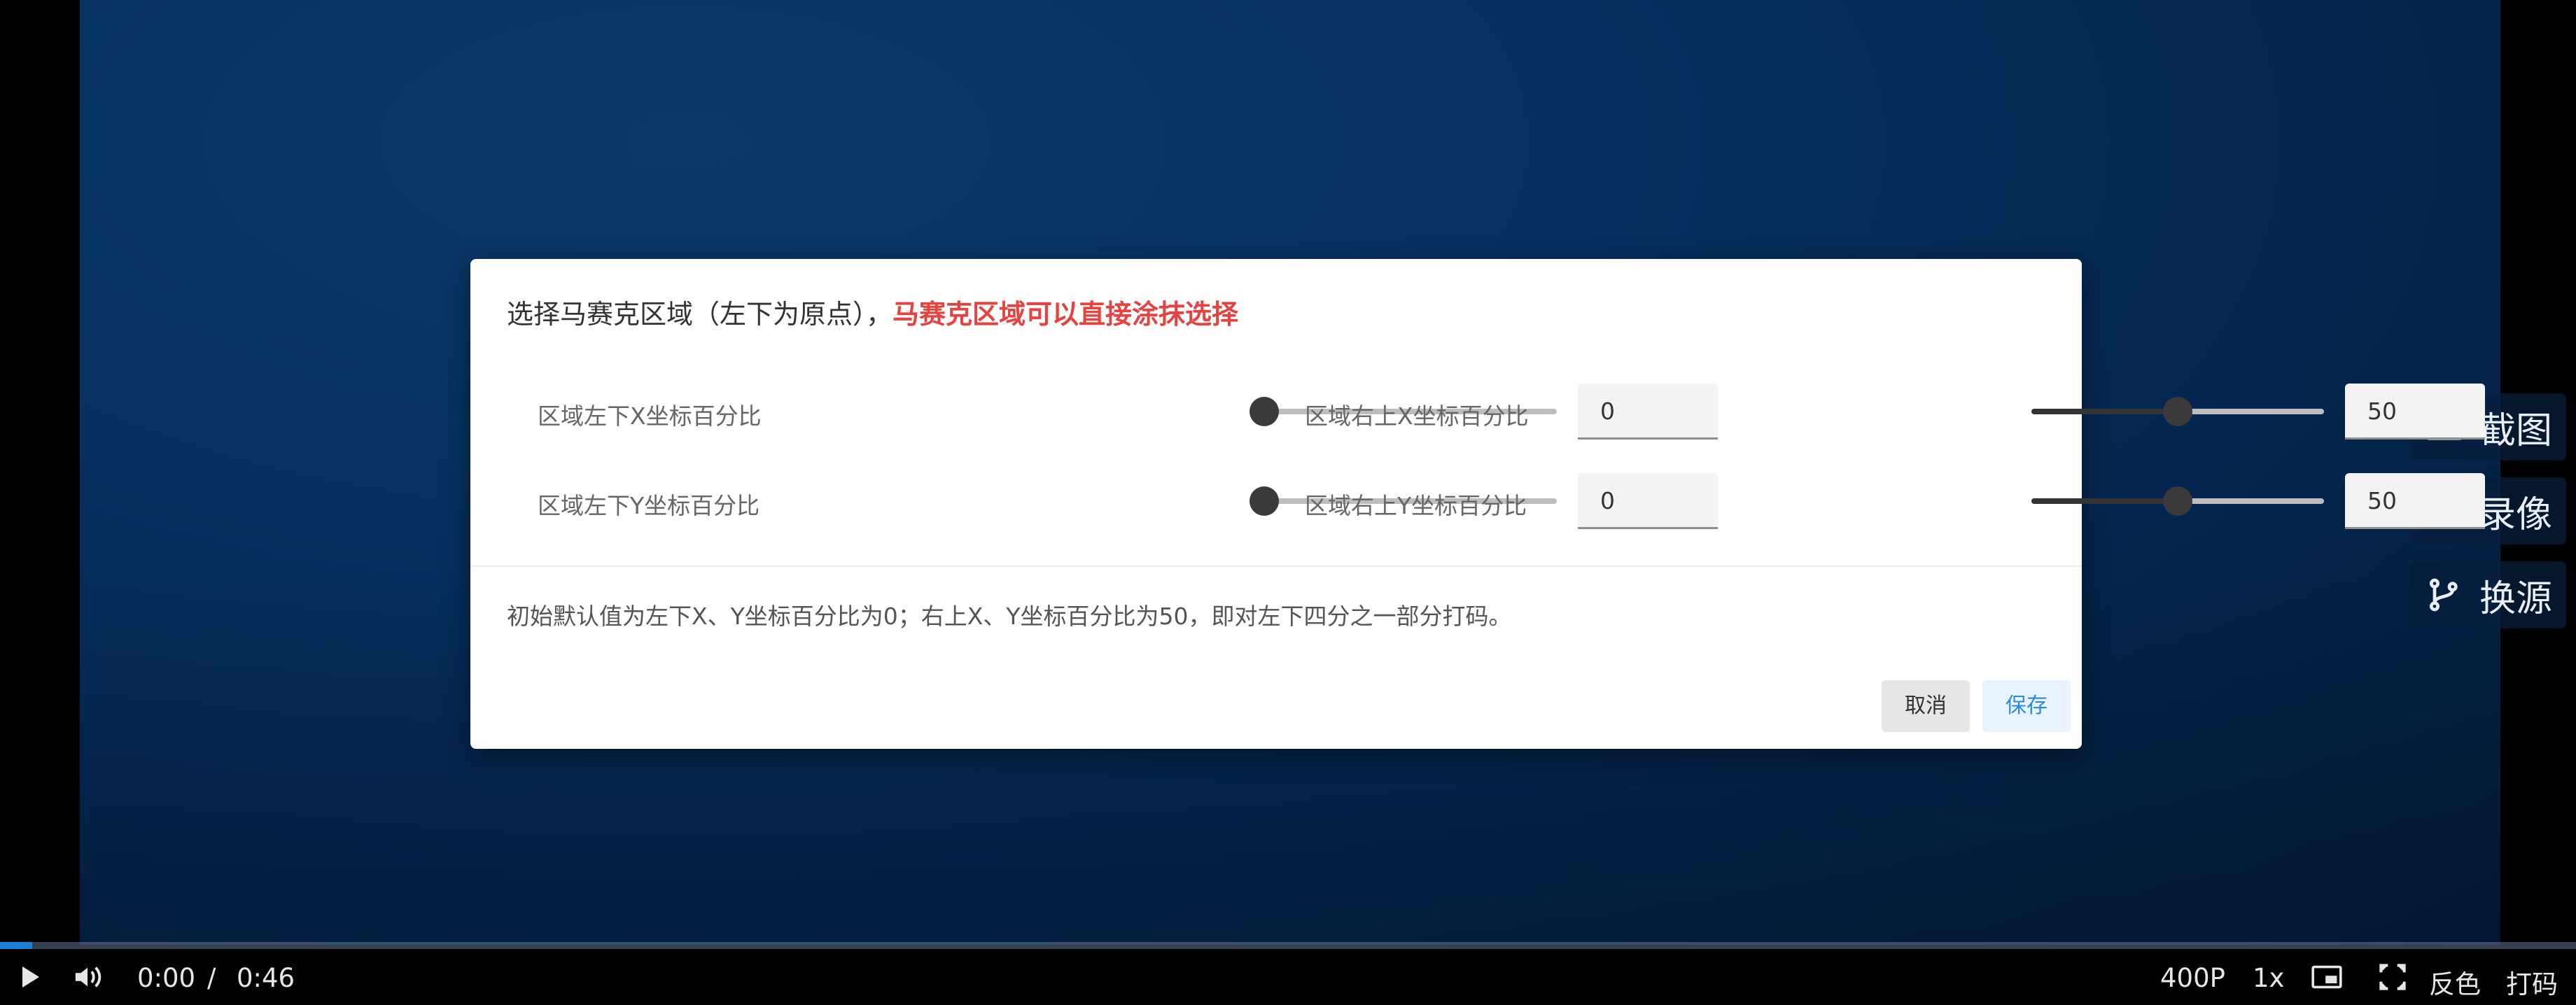 This screenshot has height=1005, width=2576. I want to click on bottom-left-x-label: 区域左下X坐标百分比, so click(650, 416).